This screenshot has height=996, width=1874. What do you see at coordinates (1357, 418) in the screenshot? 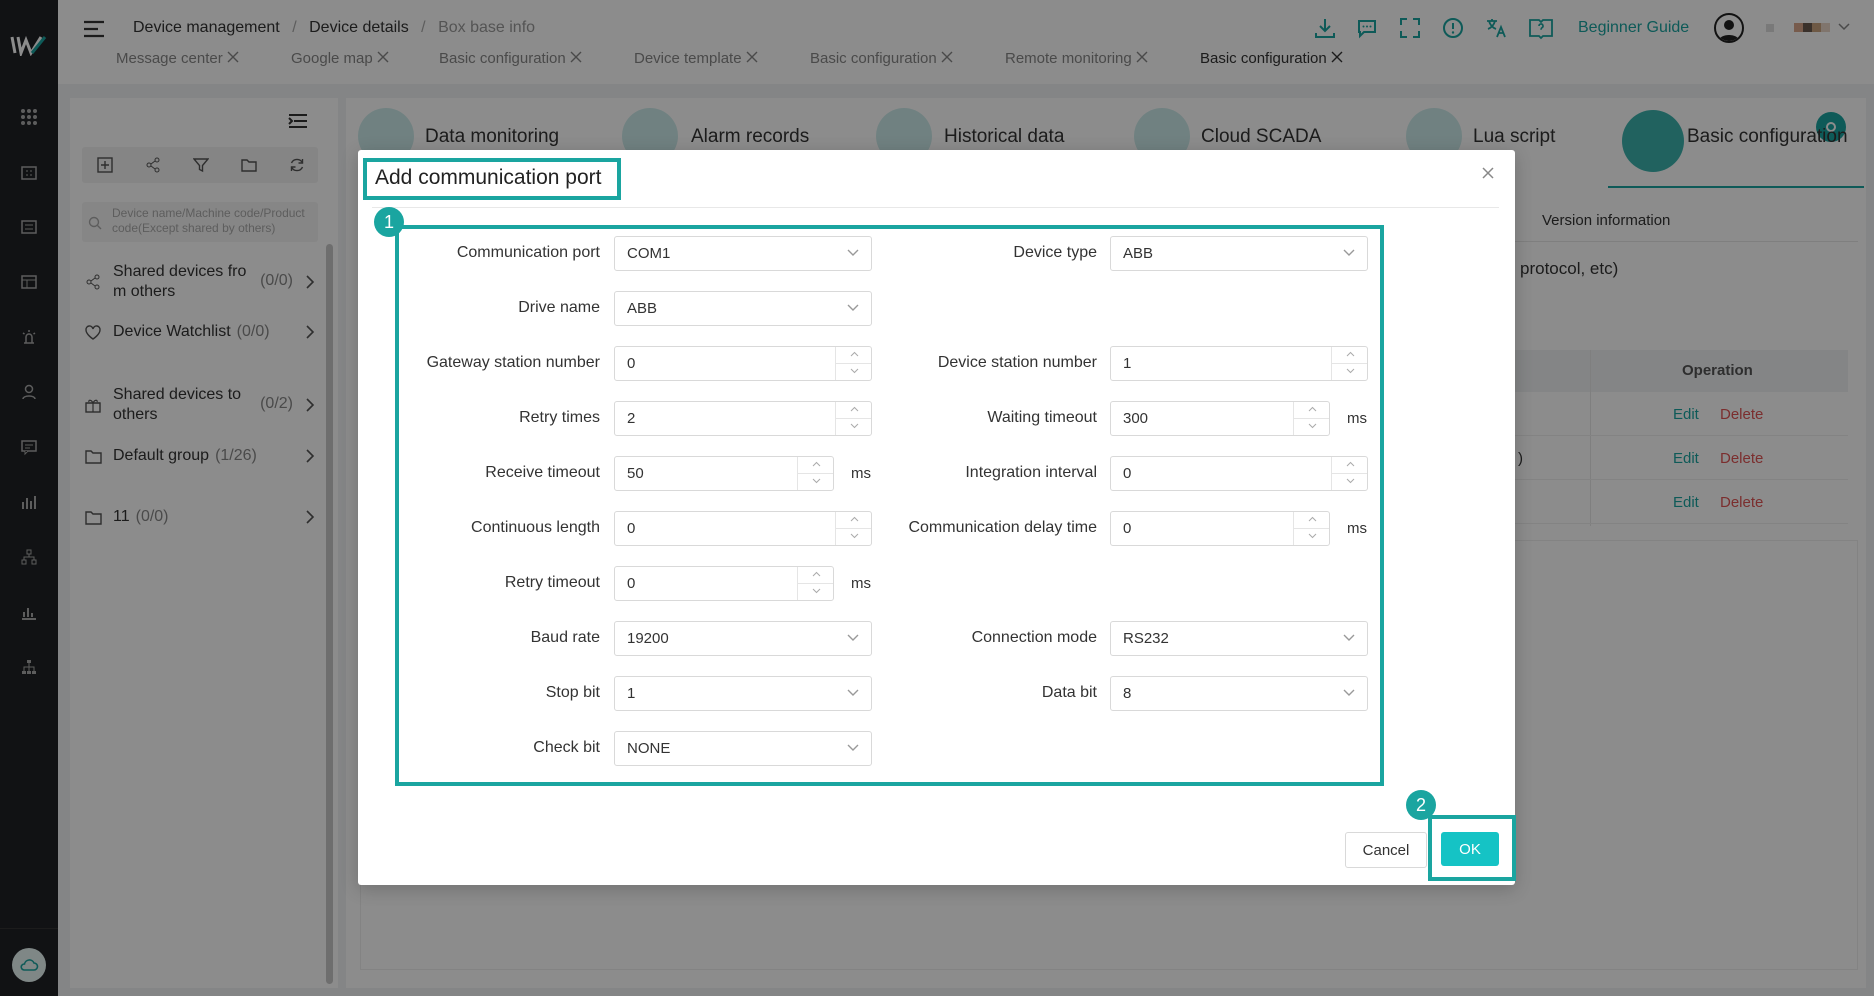
I see `unit-waiting-timeout: ms` at bounding box center [1357, 418].